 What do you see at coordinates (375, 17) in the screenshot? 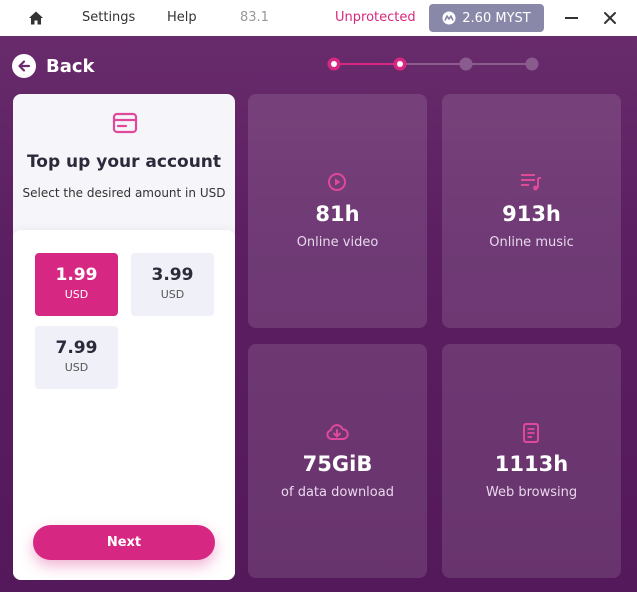
I see `connection-status: Unprotected` at bounding box center [375, 17].